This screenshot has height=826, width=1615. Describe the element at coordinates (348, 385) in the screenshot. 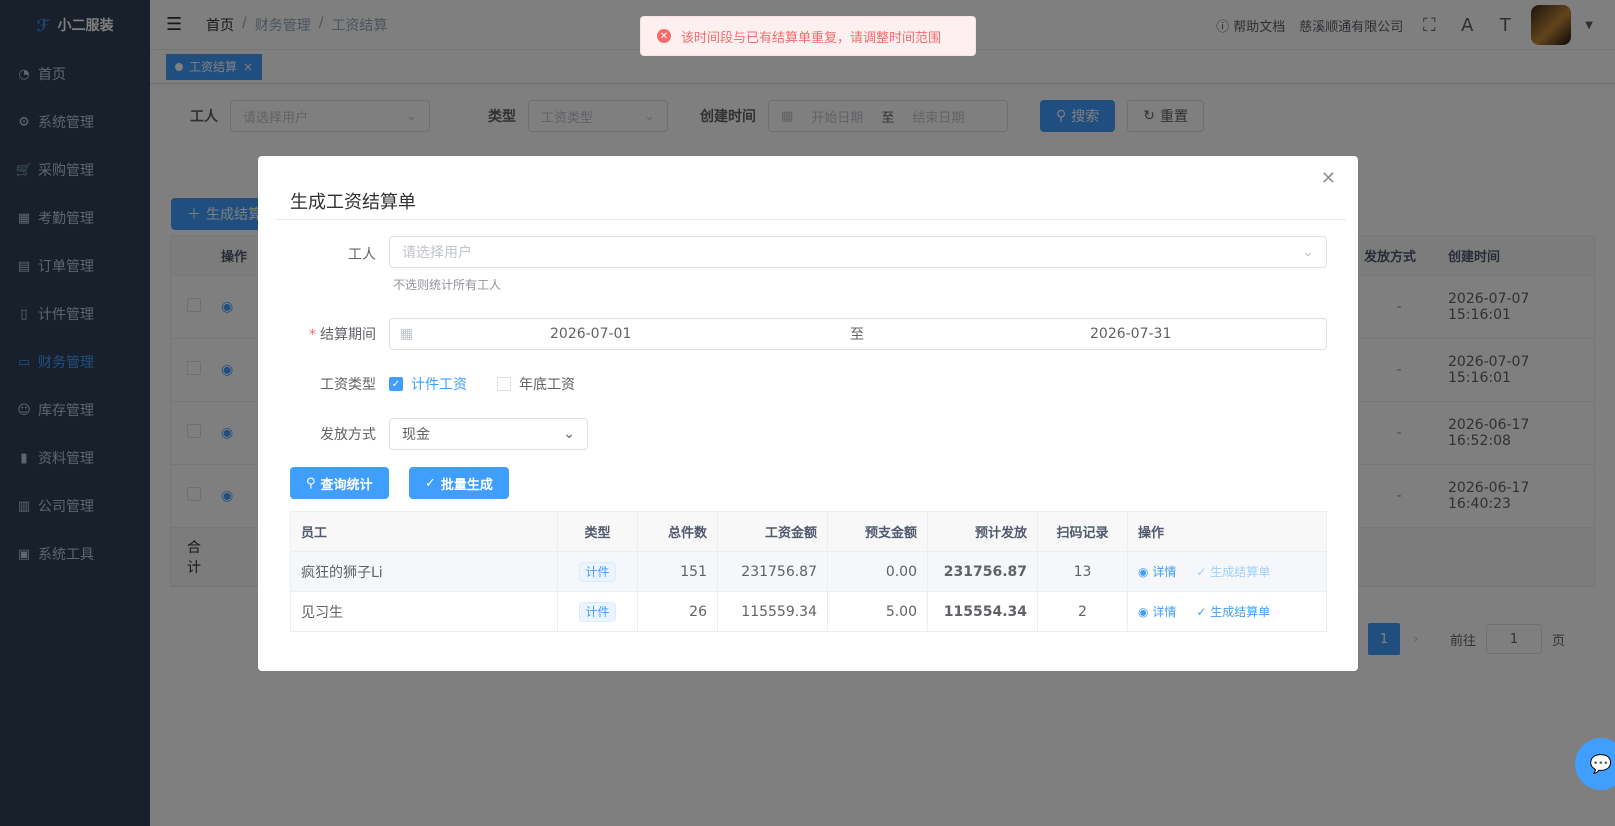

I see `type-label: 工资类型` at that location.